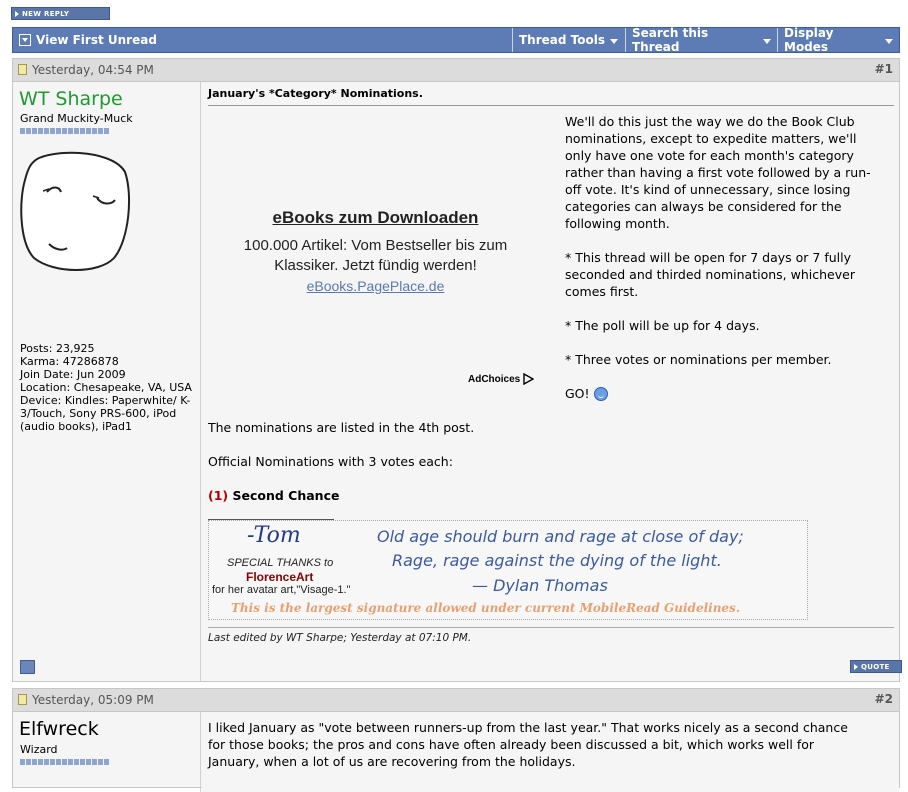  What do you see at coordinates (93, 700) in the screenshot?
I see `post-date: Yesterday, 05:09 PM` at bounding box center [93, 700].